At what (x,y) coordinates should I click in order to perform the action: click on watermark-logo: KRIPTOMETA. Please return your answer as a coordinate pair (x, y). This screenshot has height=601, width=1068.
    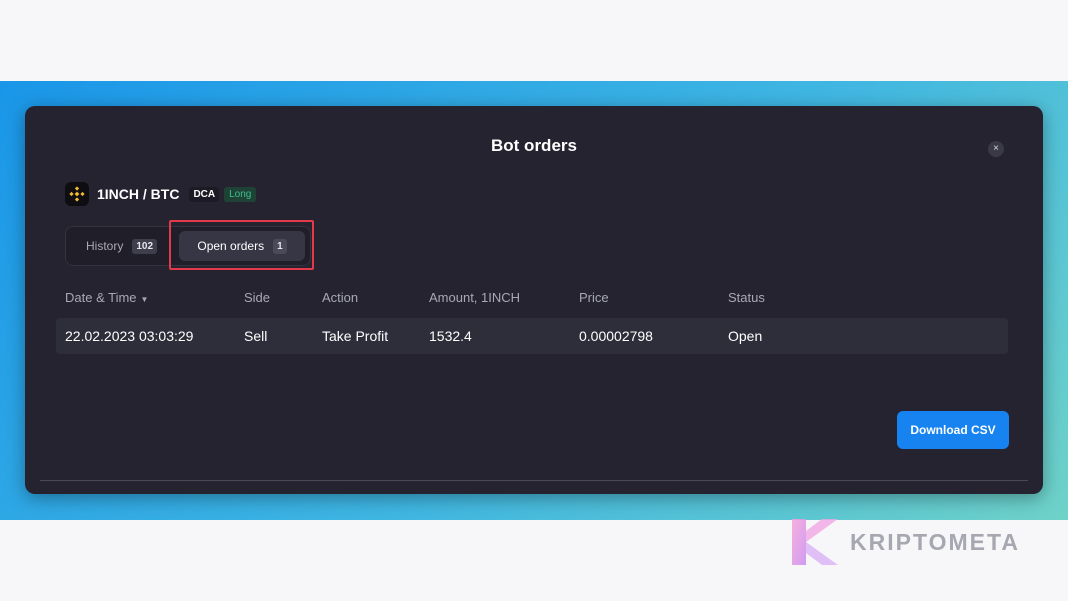
    Looking at the image, I should click on (906, 542).